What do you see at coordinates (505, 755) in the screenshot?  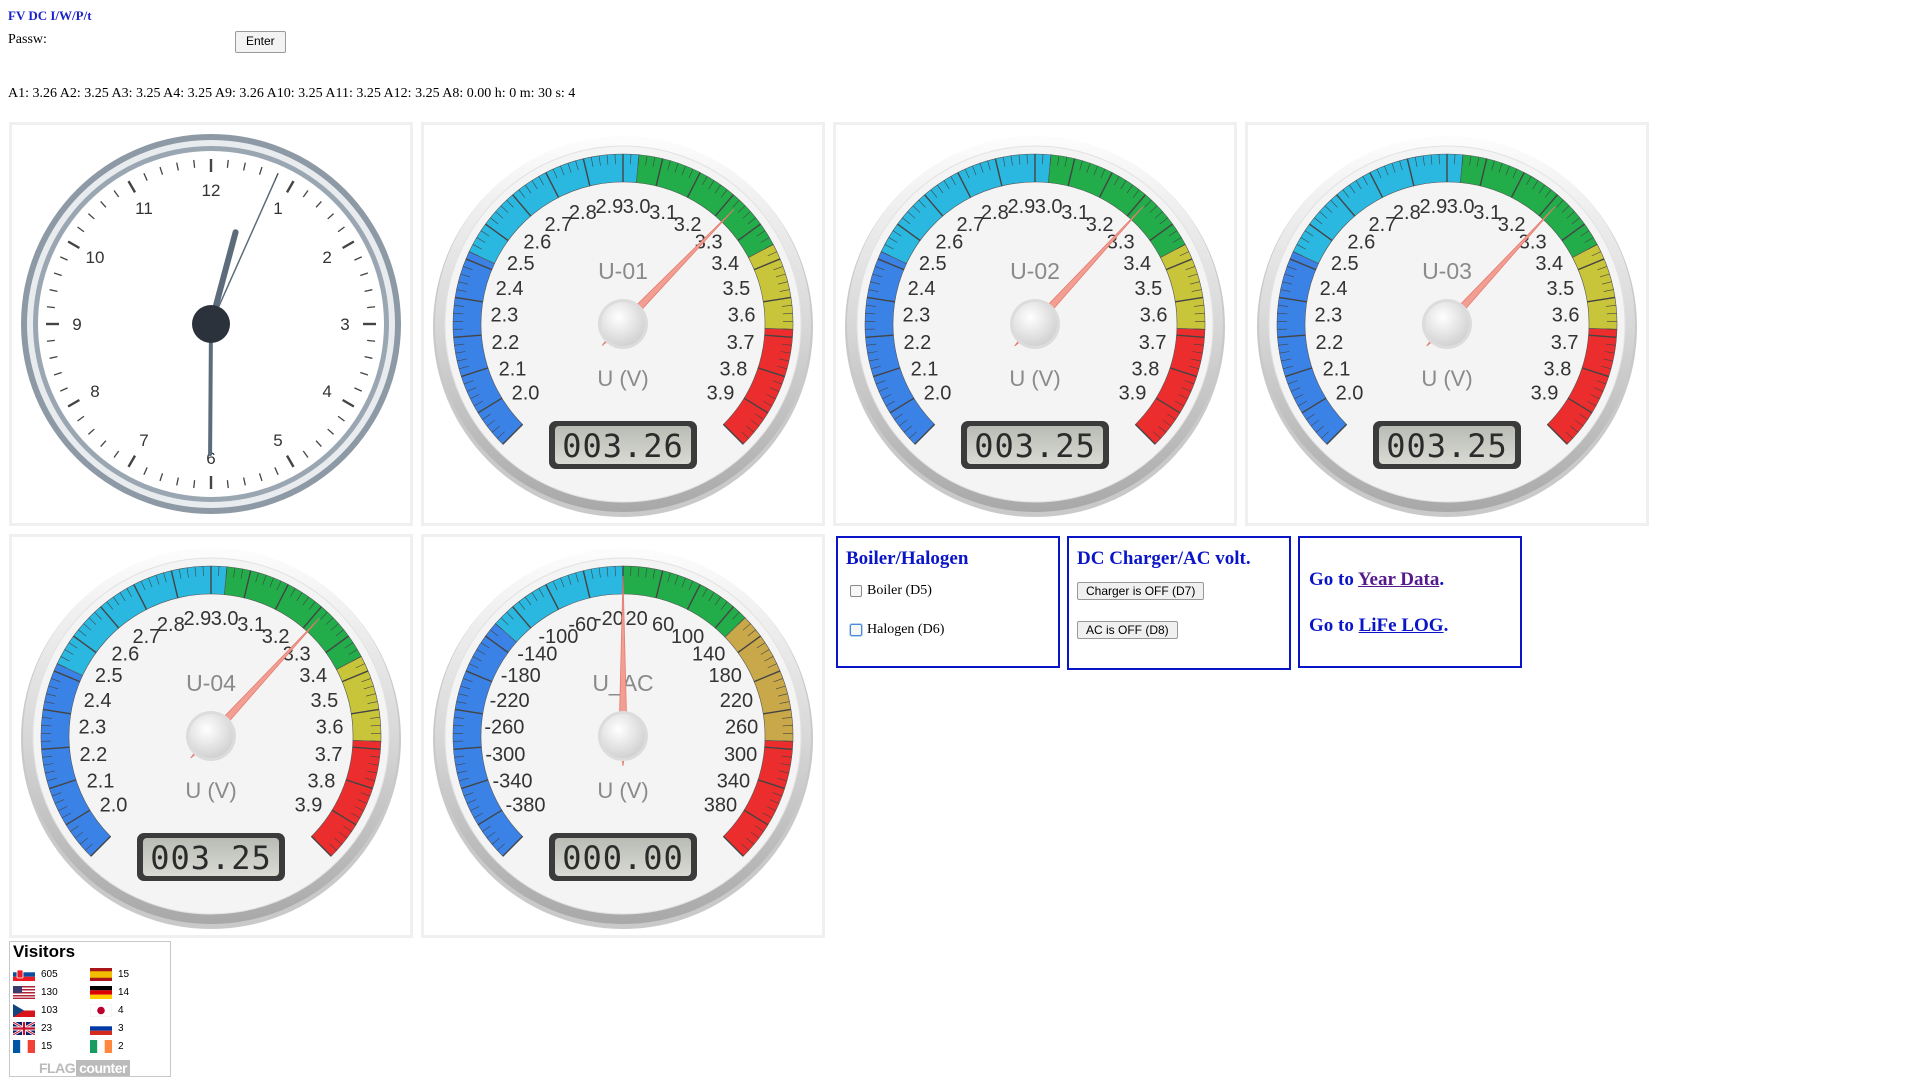 I see `gauge-scale-label: -300` at bounding box center [505, 755].